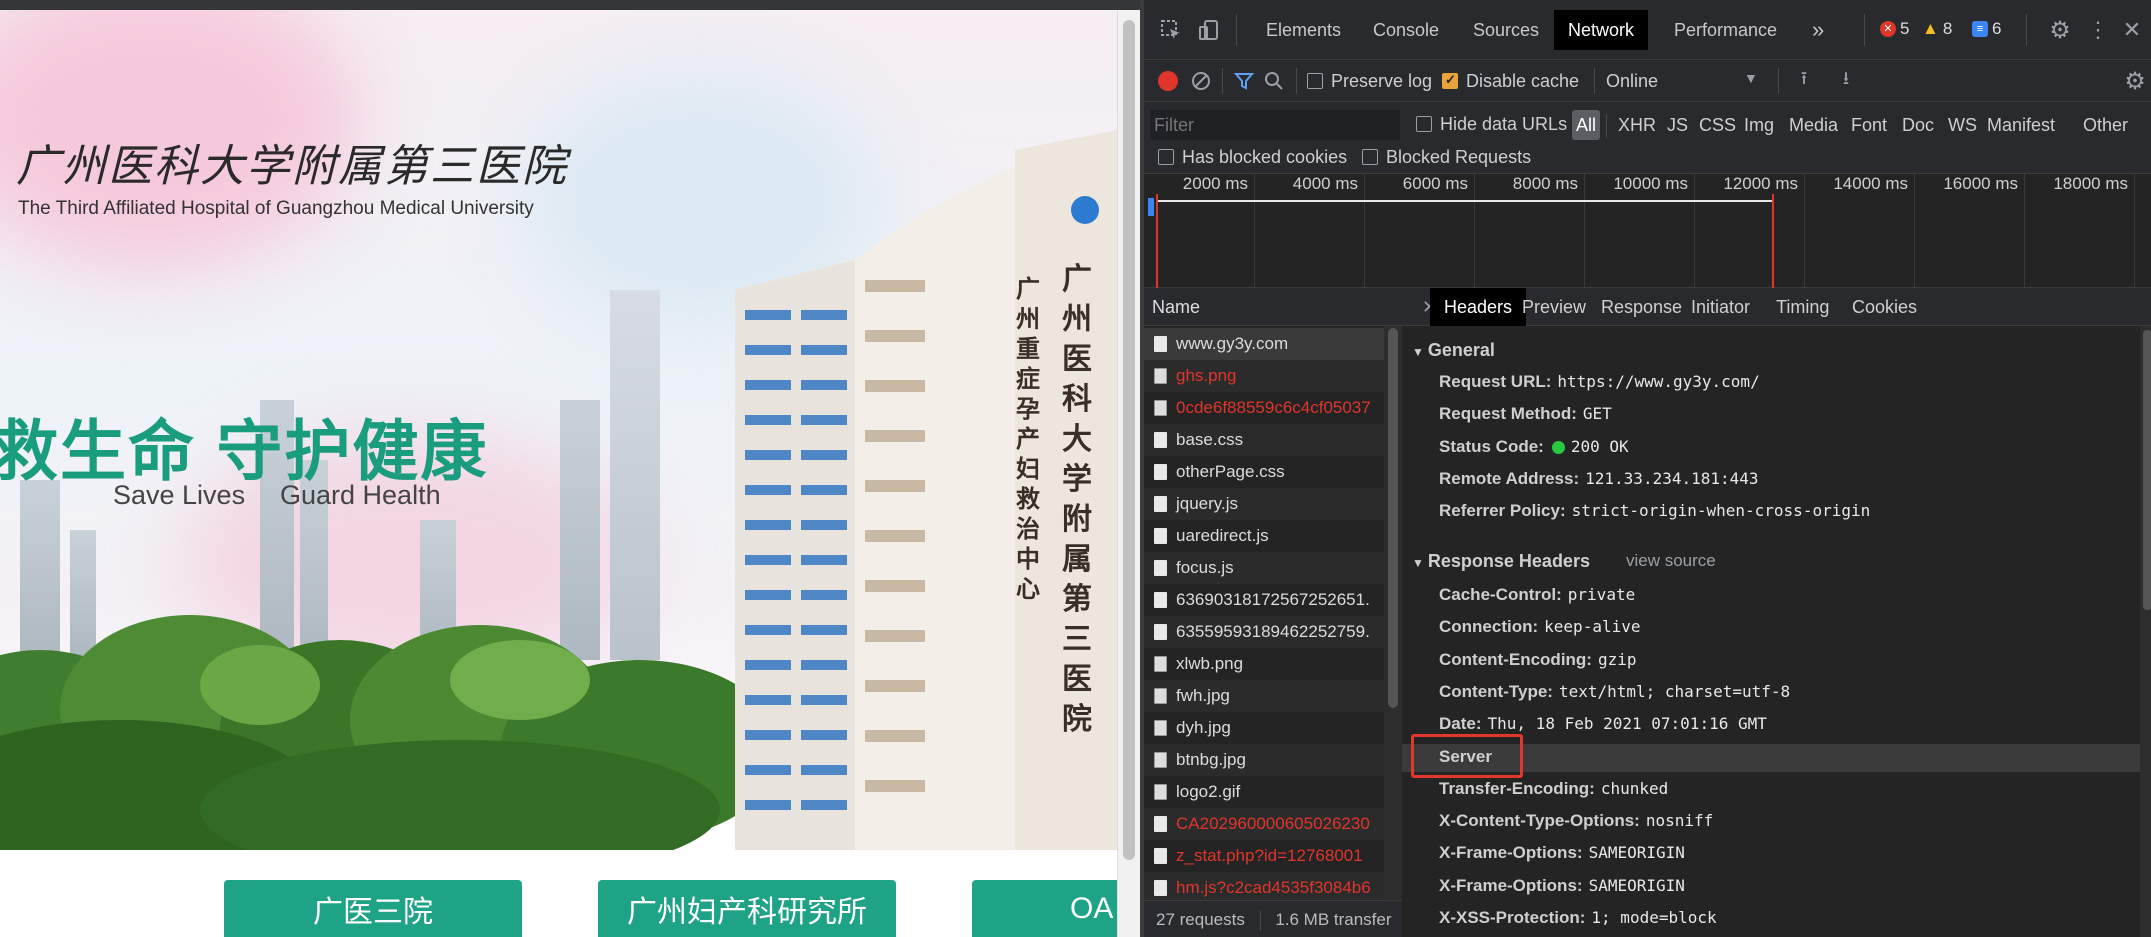  Describe the element at coordinates (1534, 447) in the screenshot. I see `header-row: Status Code: 200 OK` at that location.